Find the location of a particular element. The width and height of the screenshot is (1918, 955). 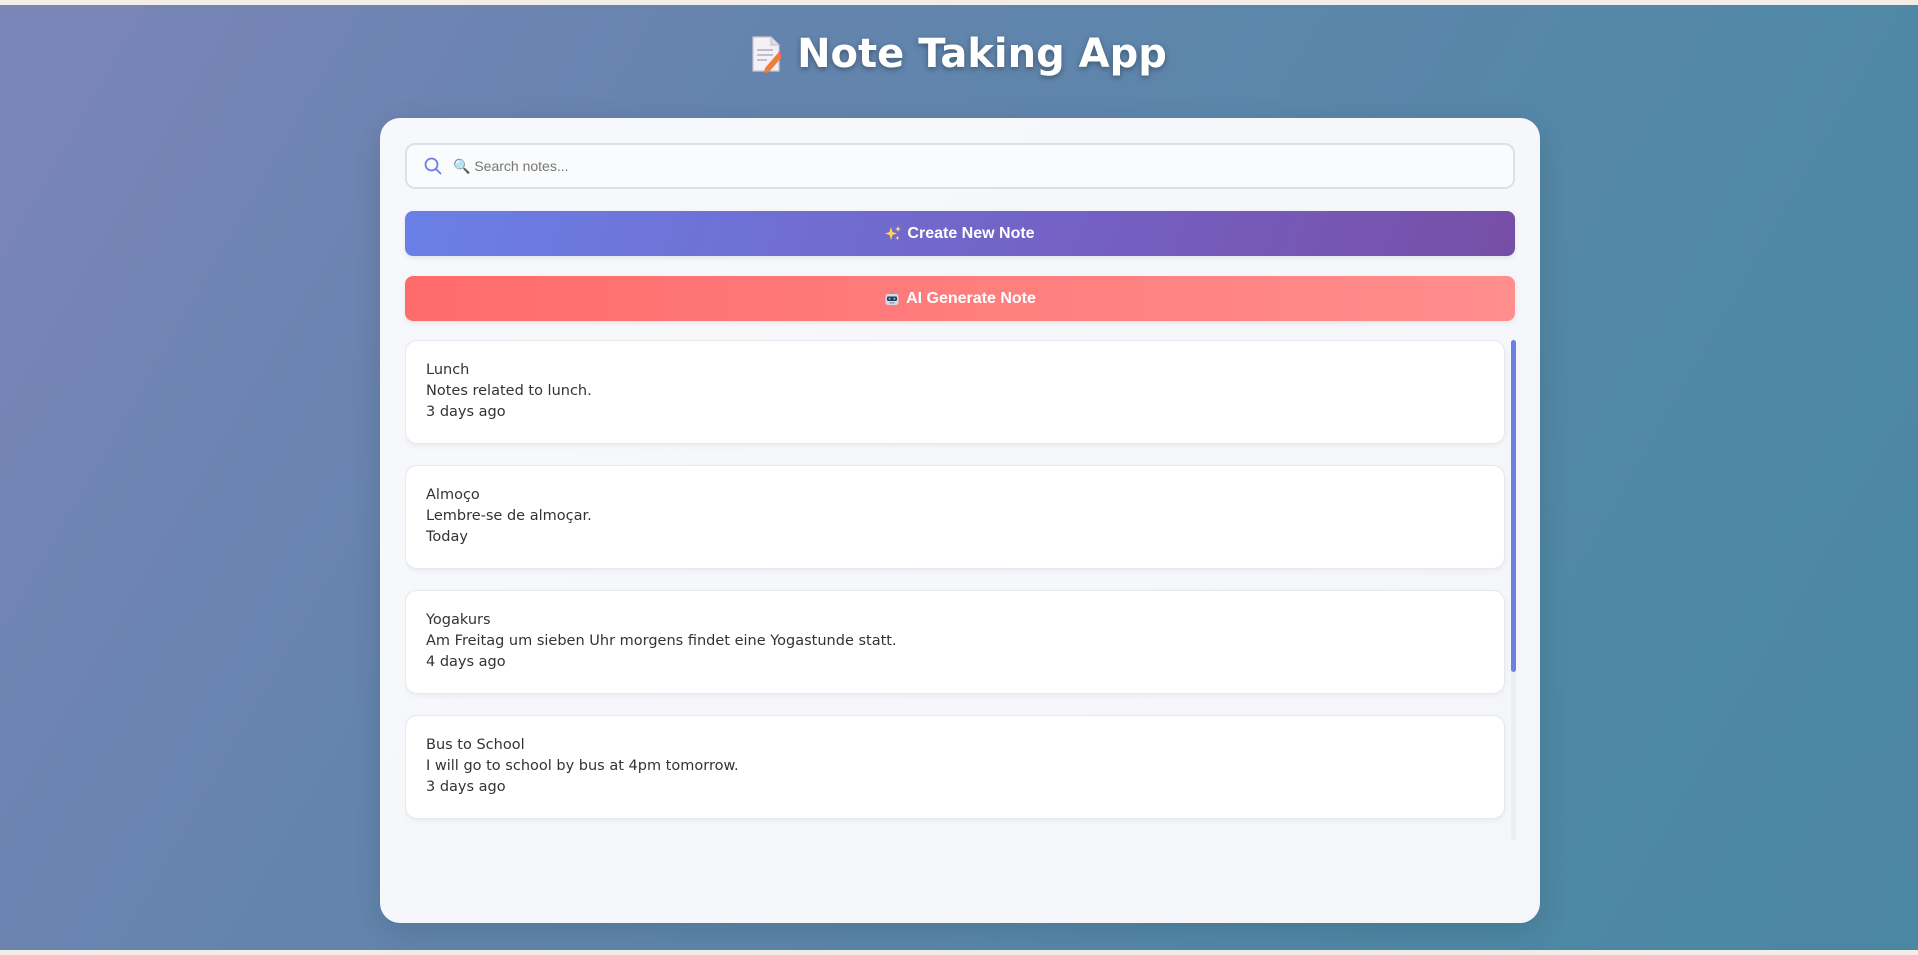

ai-generate-note-label: AI Generate Note is located at coordinates (971, 298).